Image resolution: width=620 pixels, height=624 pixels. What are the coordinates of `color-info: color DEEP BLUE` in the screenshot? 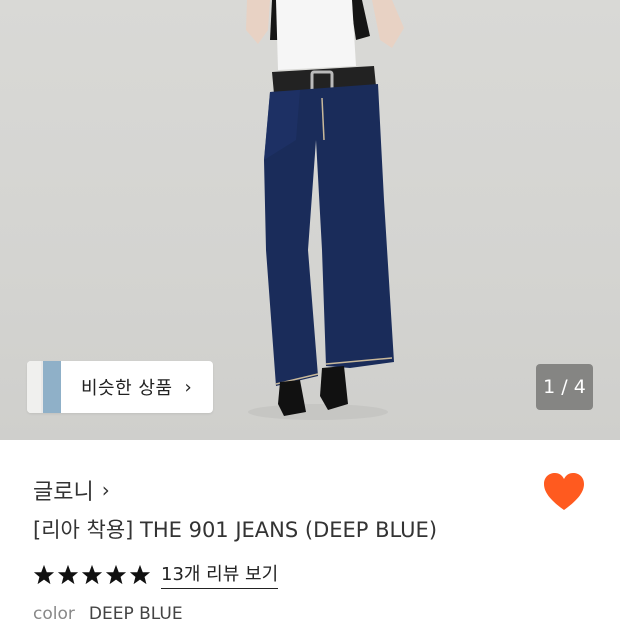 It's located at (108, 614).